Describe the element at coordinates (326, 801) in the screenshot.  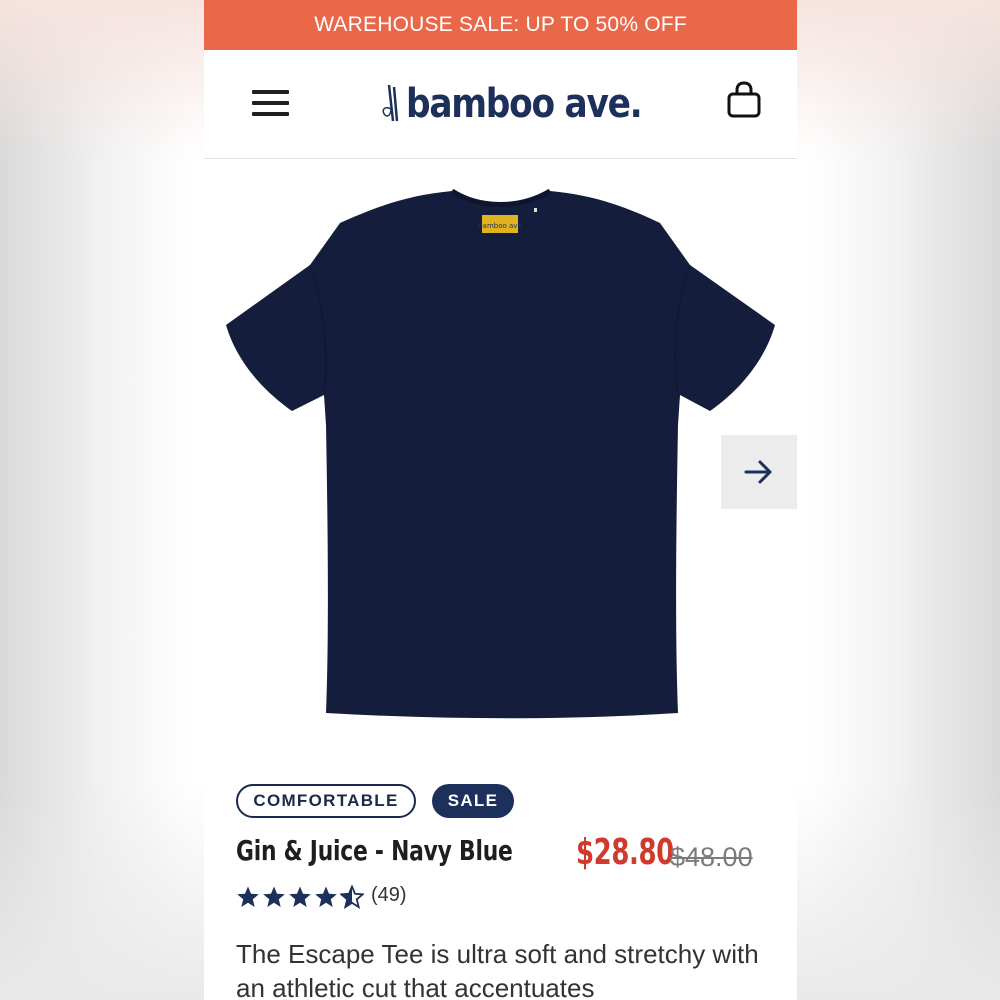
I see `badge-comfortable: COMFORTABLE` at that location.